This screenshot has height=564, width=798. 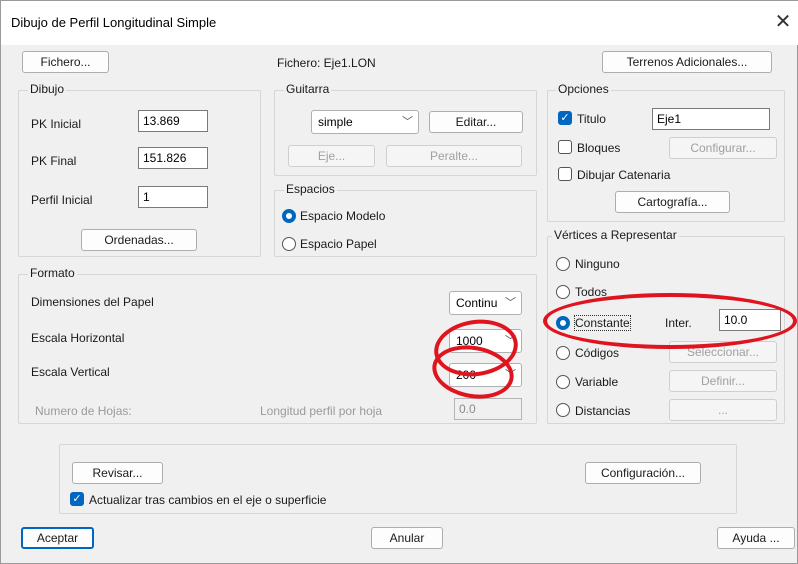 What do you see at coordinates (321, 411) in the screenshot?
I see `longitud-perfil-label: Longitud perfil por hoja` at bounding box center [321, 411].